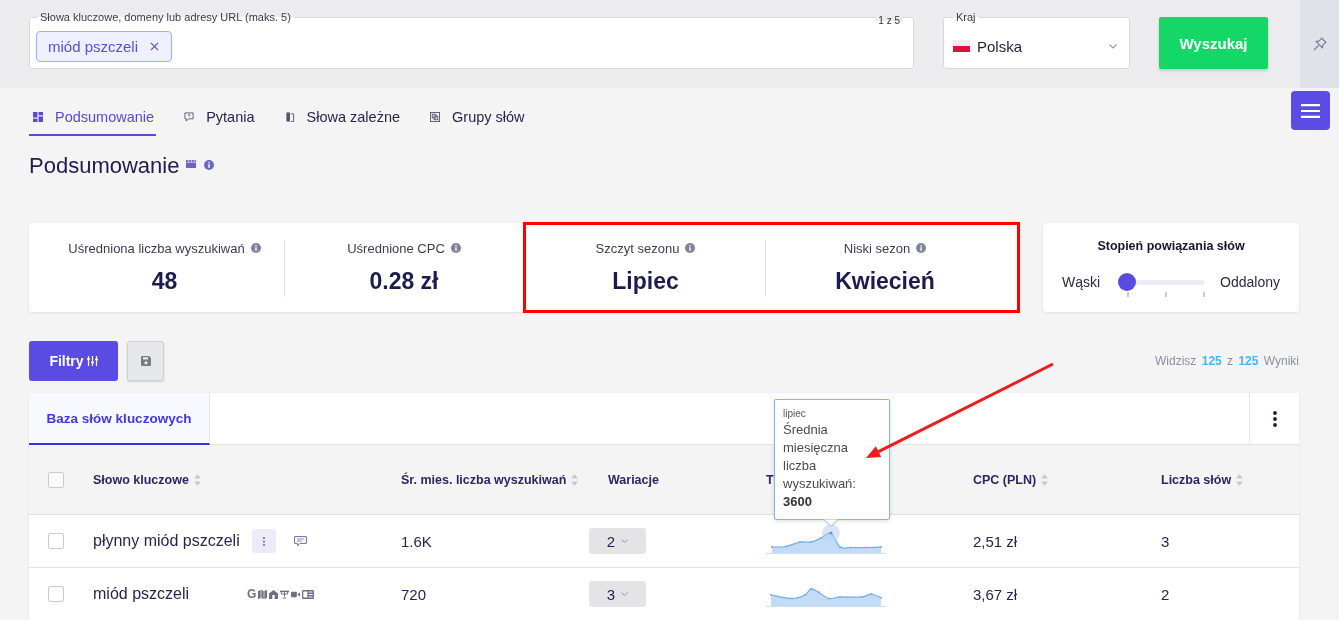 Image resolution: width=1339 pixels, height=620 pixels. Describe the element at coordinates (1127, 282) in the screenshot. I see `slider-thumb` at that location.